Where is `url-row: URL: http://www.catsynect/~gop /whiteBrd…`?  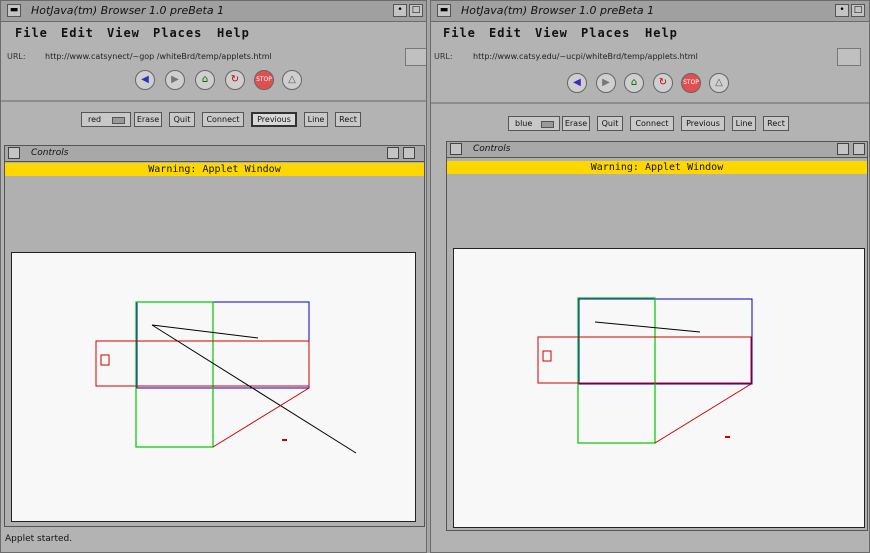
url-row: URL: http://www.catsynect/~gop /whiteBrd… is located at coordinates (213, 58).